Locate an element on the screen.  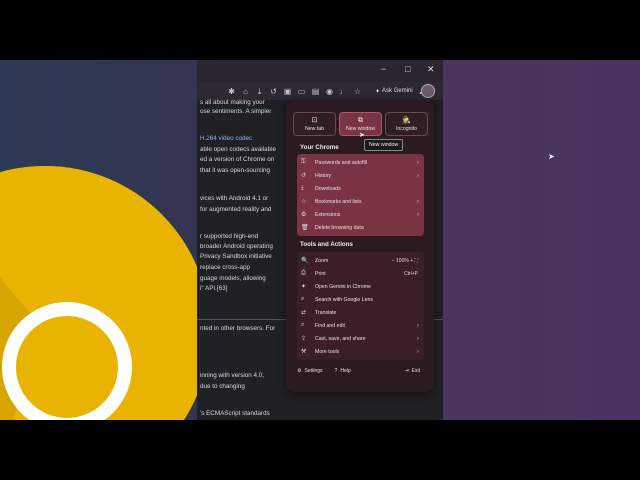
menu-item-translate: ⇄ Translate is located at coordinates (360, 312).